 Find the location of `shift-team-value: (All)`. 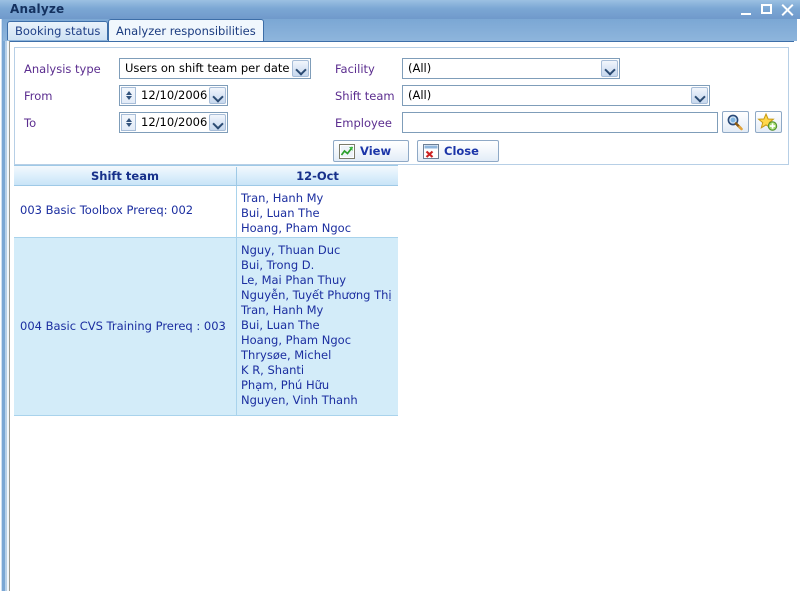

shift-team-value: (All) is located at coordinates (420, 95).